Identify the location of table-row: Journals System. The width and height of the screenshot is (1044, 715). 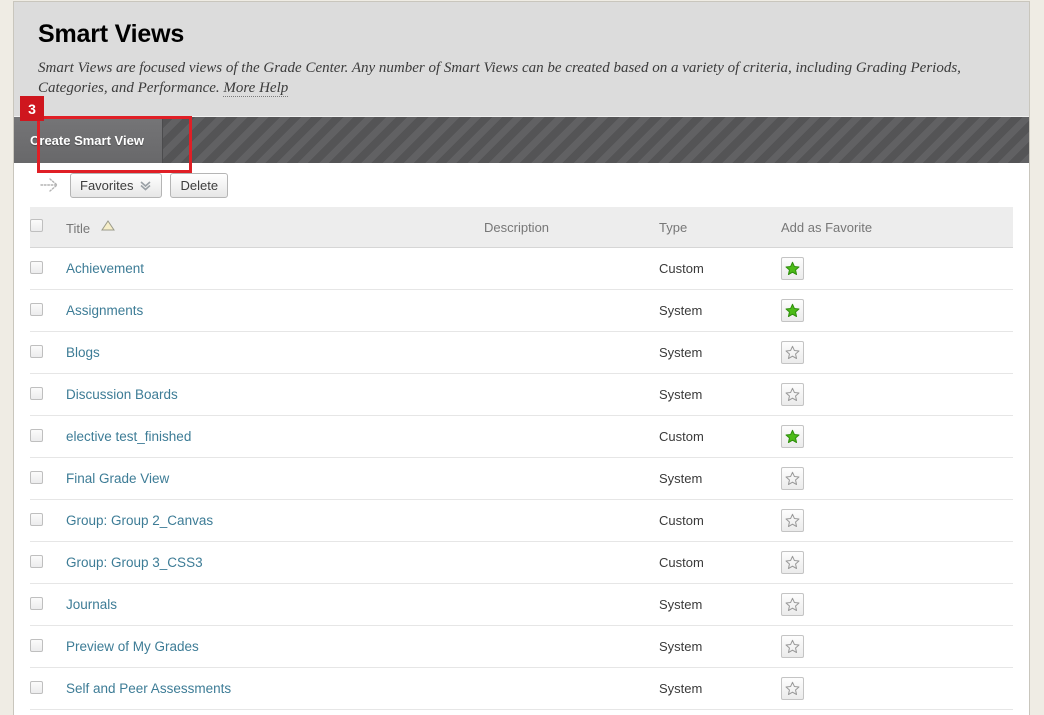
(521, 604).